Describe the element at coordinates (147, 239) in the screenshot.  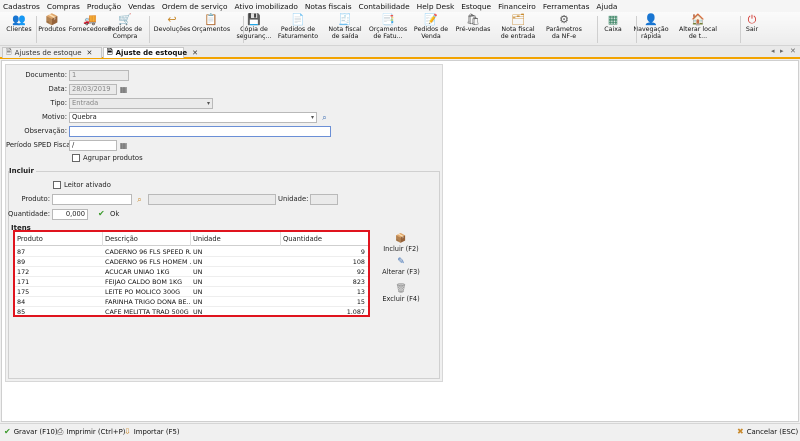
I see `column-header-descricao: Descrição` at that location.